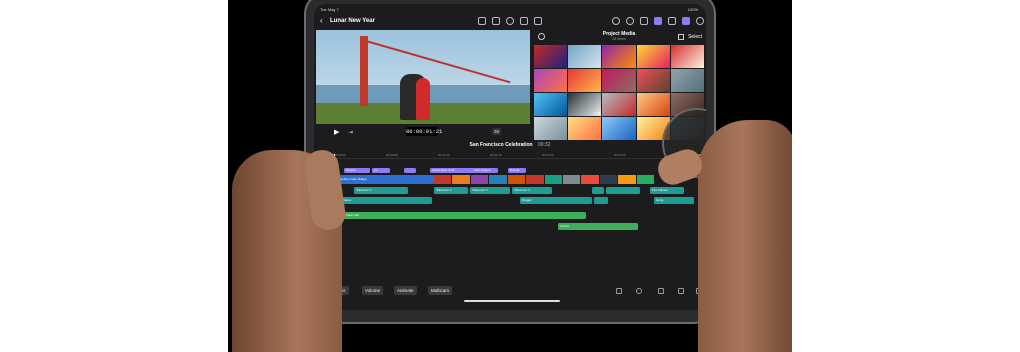 This screenshot has width=1020, height=352. What do you see at coordinates (451, 190) in the screenshot?
I see `audio-clip: Voiceover 2` at bounding box center [451, 190].